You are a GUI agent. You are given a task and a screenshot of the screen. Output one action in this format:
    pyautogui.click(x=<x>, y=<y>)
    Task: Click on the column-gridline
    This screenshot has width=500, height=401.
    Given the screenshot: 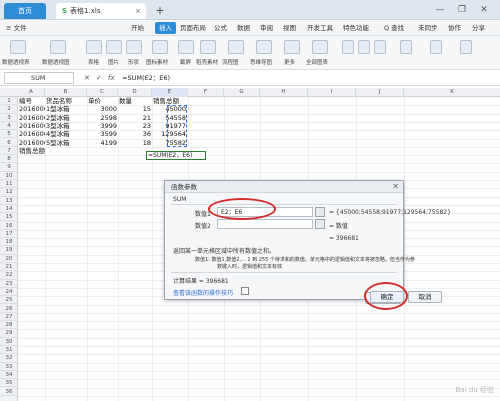 What is the action you would take?
    pyautogui.click(x=404, y=249)
    